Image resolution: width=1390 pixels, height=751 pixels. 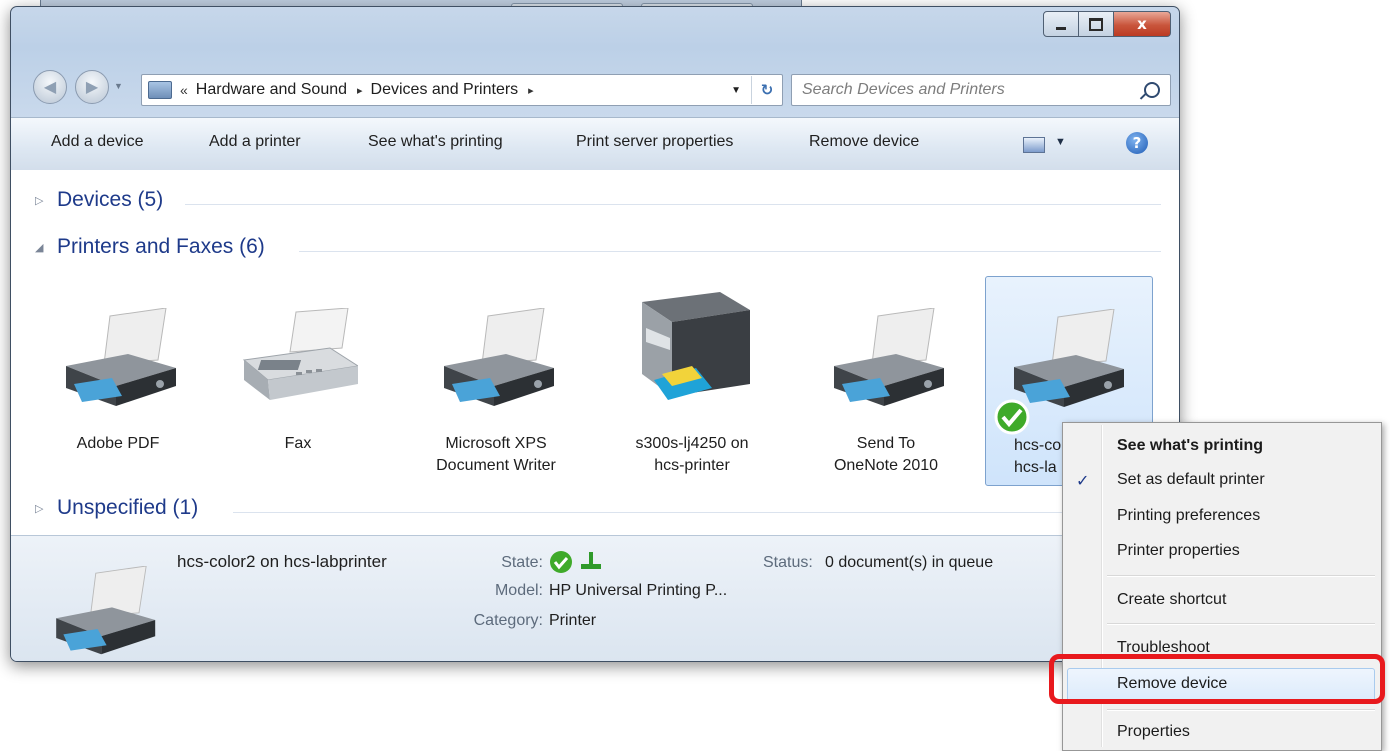 I want to click on minimize-icon, so click(x=1061, y=28).